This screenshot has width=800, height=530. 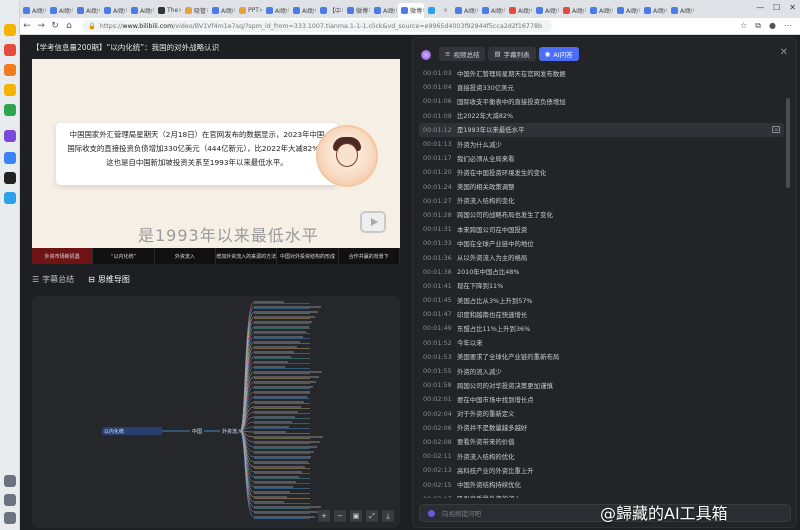 I want to click on timestamp: 00:01:45, so click(x=437, y=300).